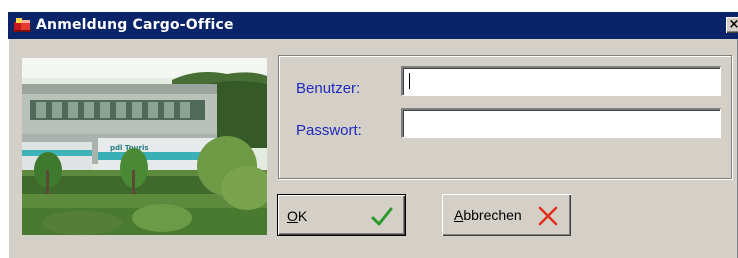  I want to click on password-input, so click(561, 123).